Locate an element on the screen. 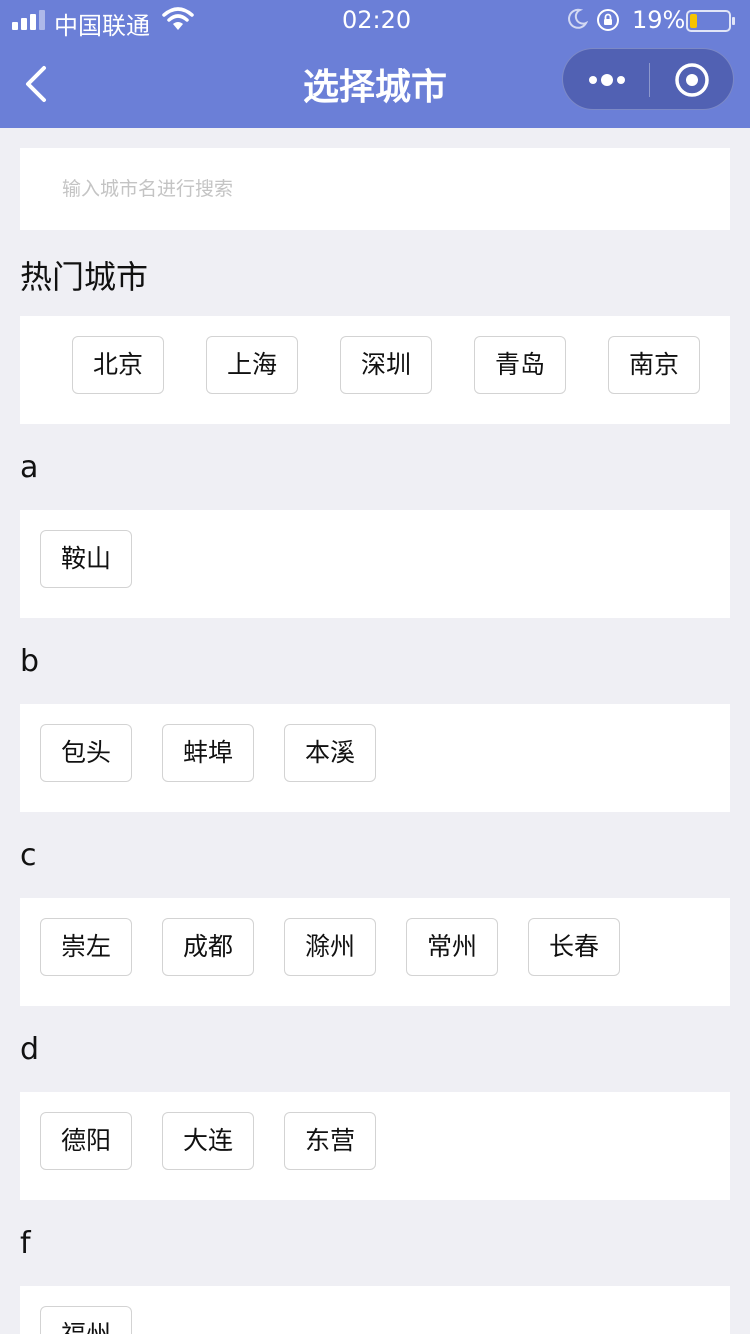 This screenshot has height=1334, width=750. hot-cities-panel: 北京 上海 深圳 青岛 南京 is located at coordinates (375, 370).